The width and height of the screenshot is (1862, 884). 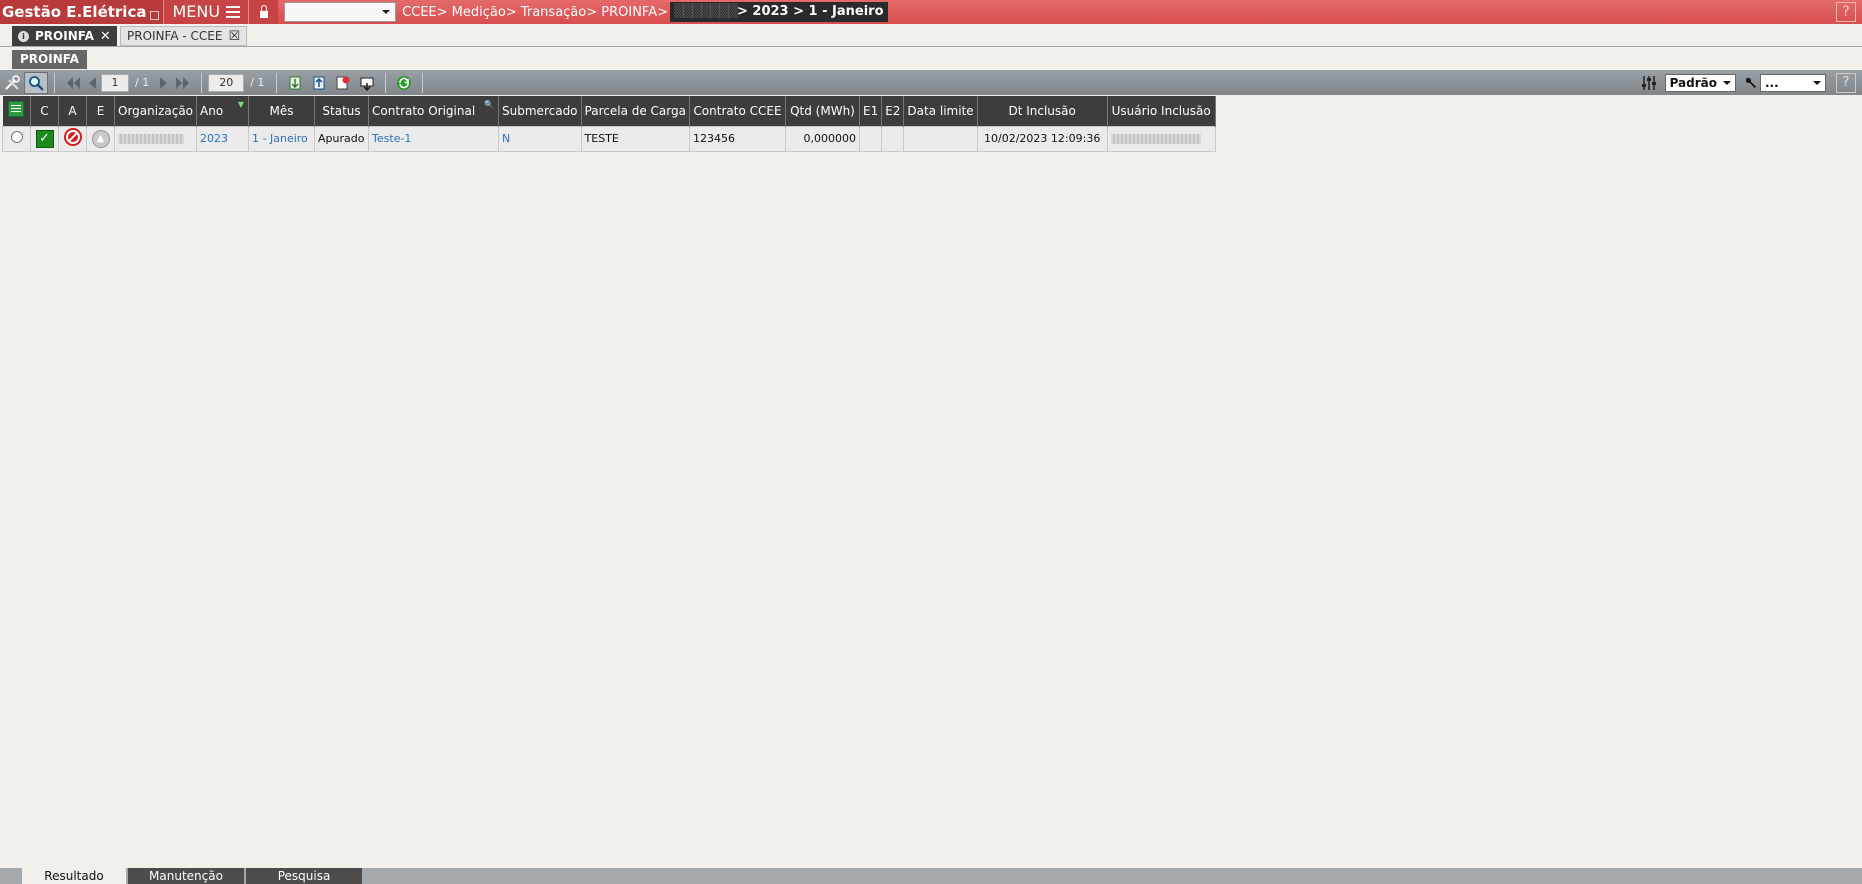 I want to click on mes-cell: 1 - Janeiro, so click(x=282, y=138).